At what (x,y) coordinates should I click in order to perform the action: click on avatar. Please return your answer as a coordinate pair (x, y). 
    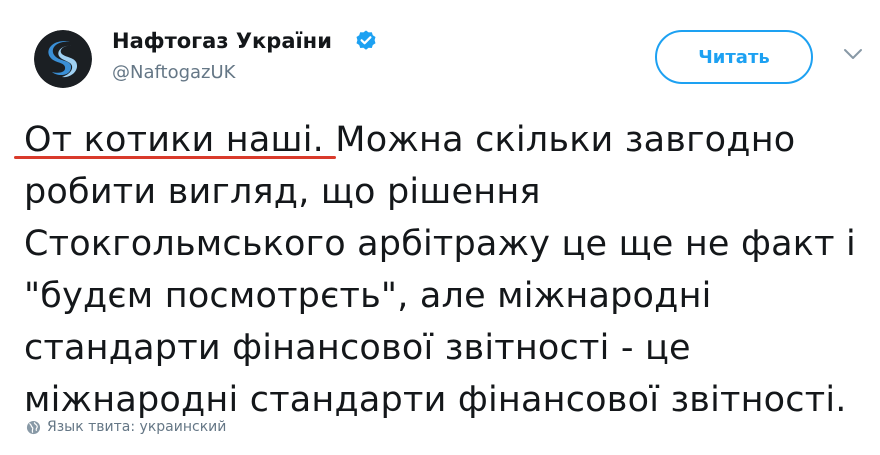
    Looking at the image, I should click on (63, 59).